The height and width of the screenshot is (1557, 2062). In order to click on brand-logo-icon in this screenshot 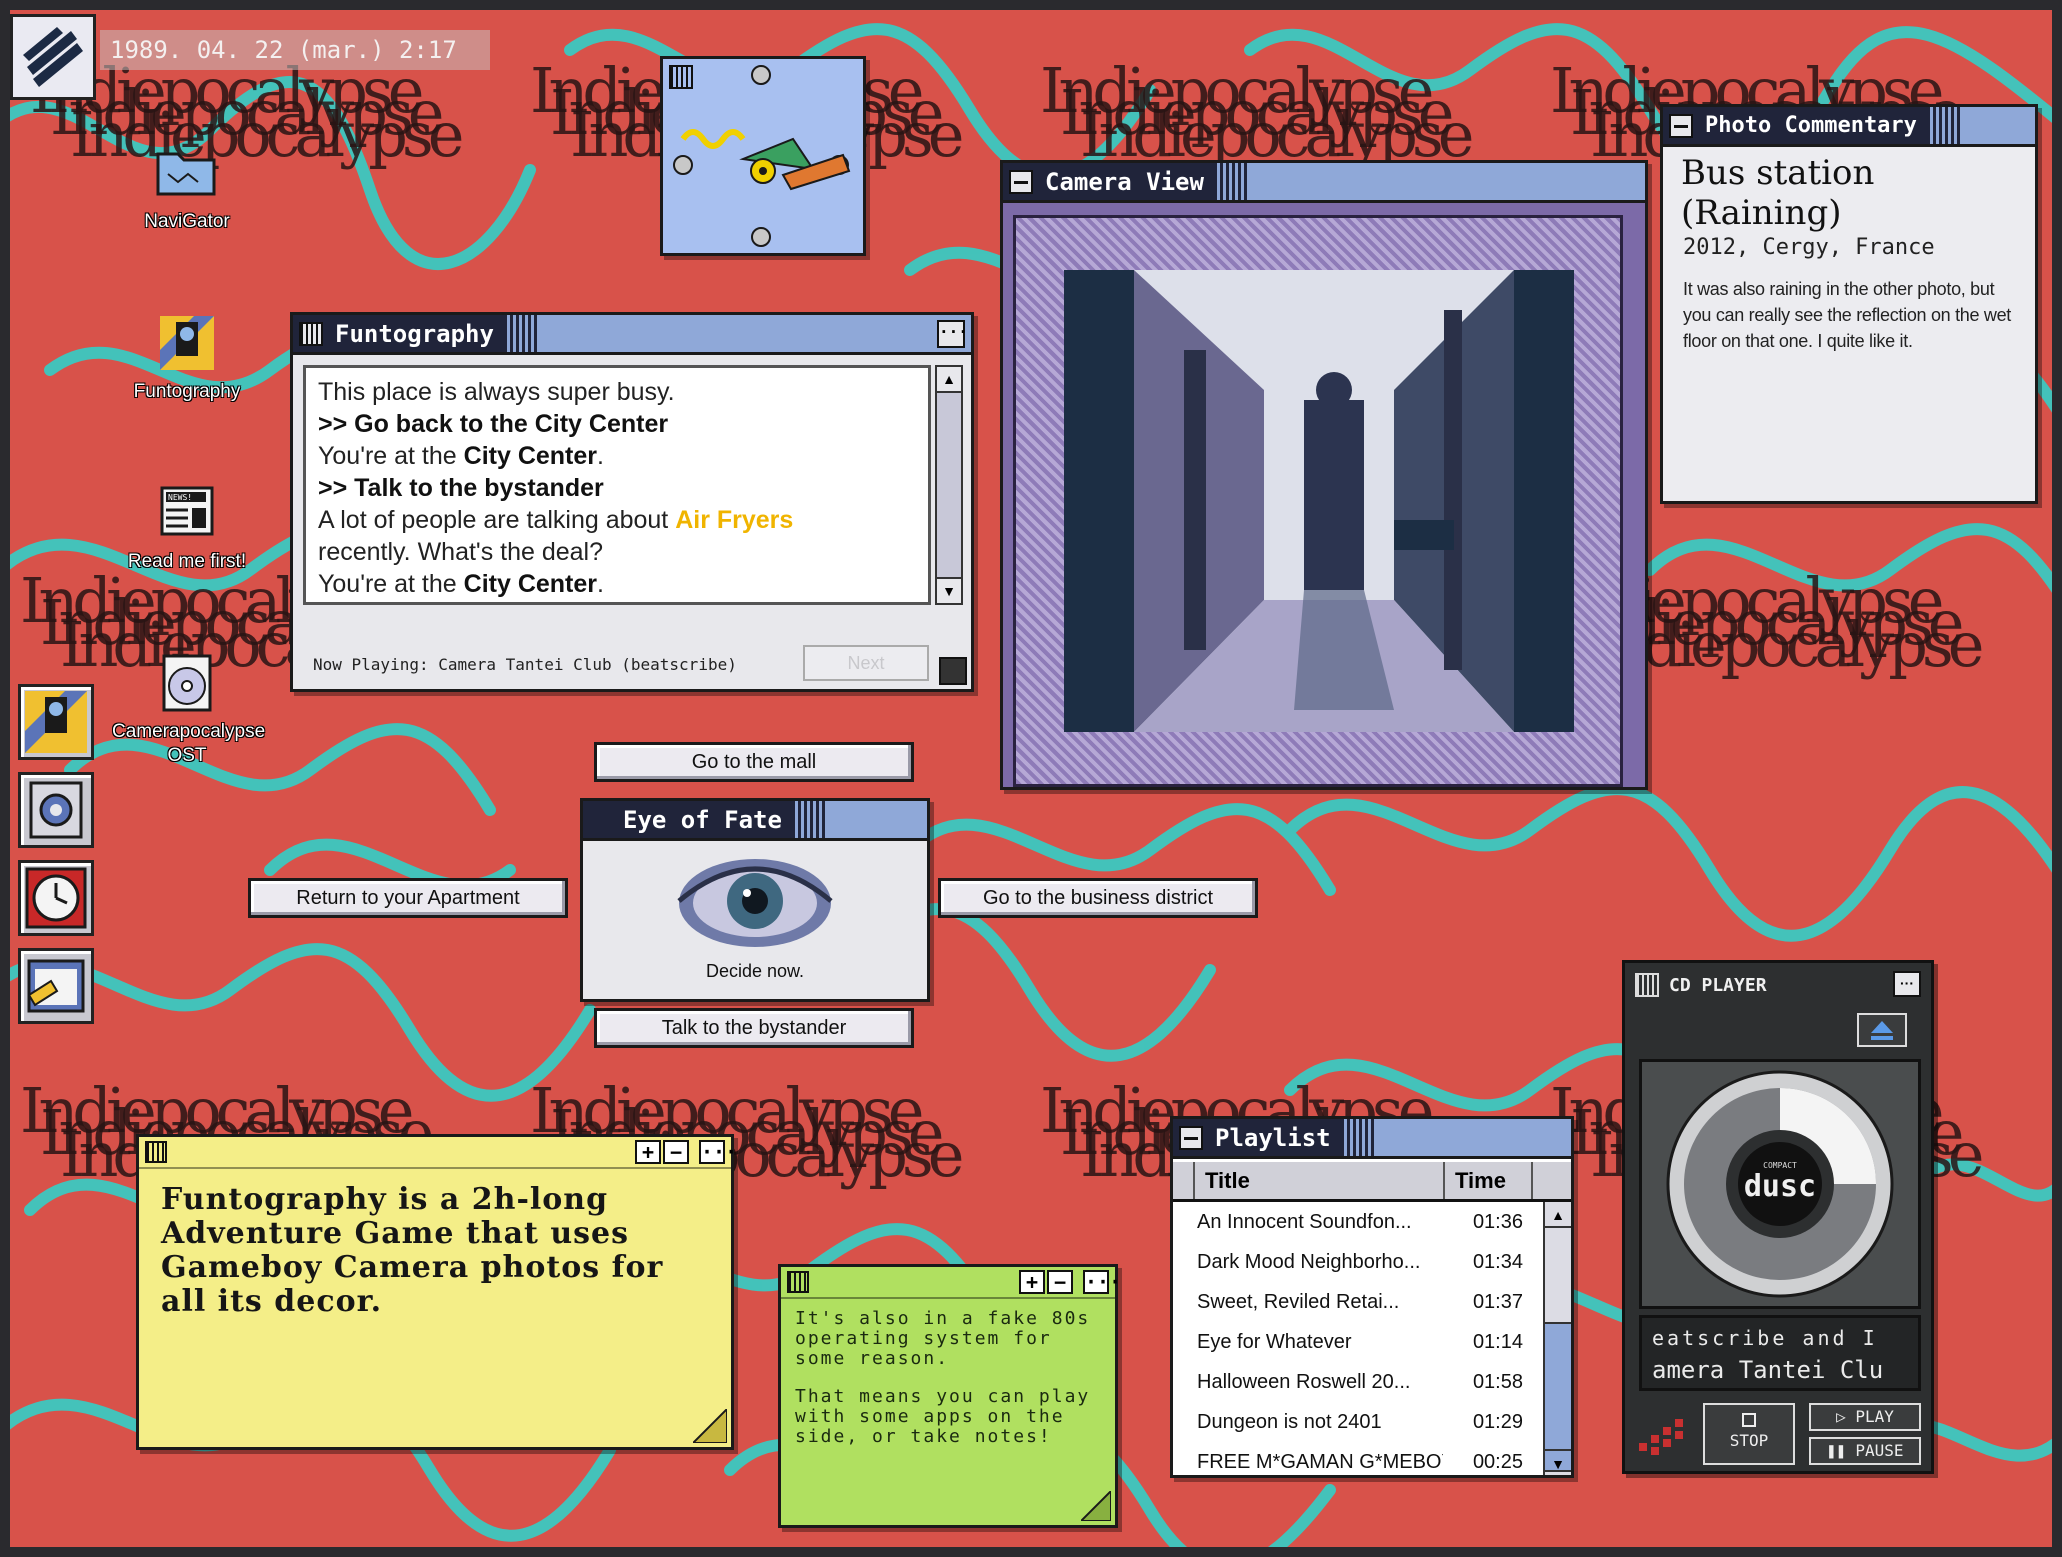, I will do `click(1661, 1437)`.